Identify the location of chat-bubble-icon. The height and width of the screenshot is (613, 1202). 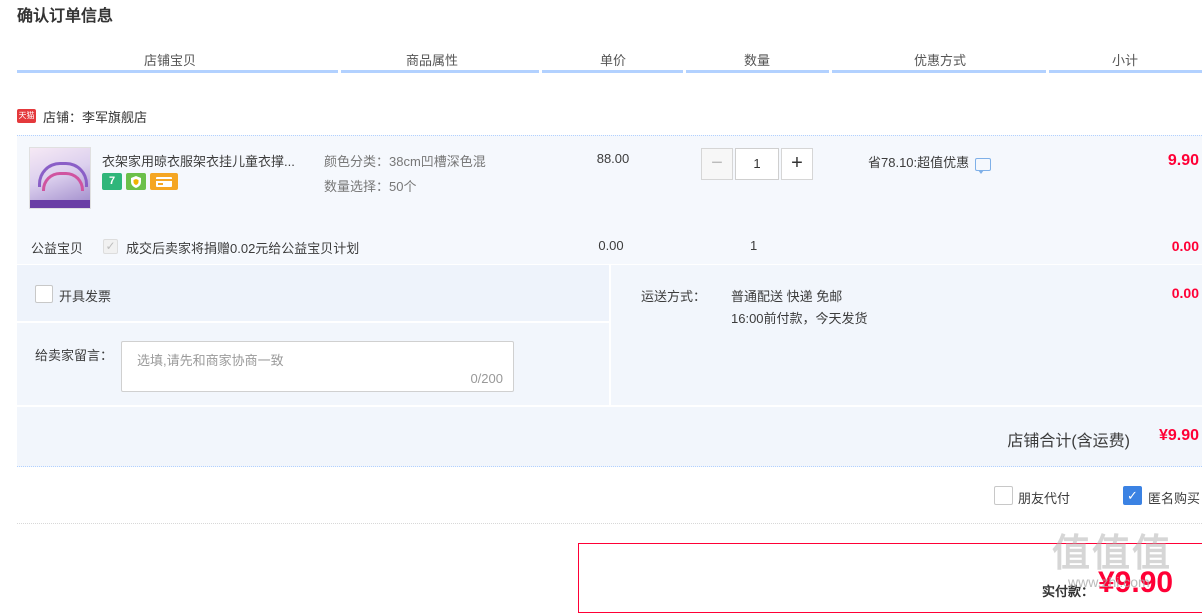
(983, 166).